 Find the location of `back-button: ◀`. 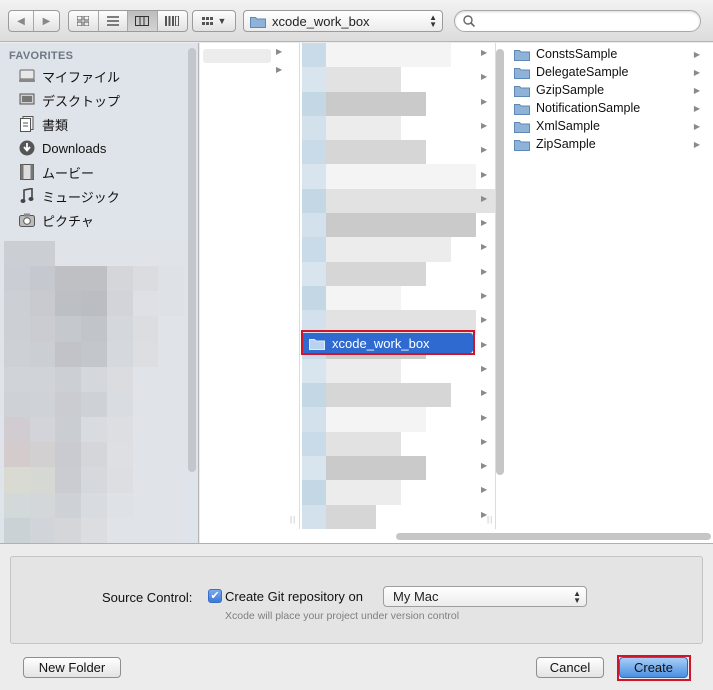

back-button: ◀ is located at coordinates (21, 21).